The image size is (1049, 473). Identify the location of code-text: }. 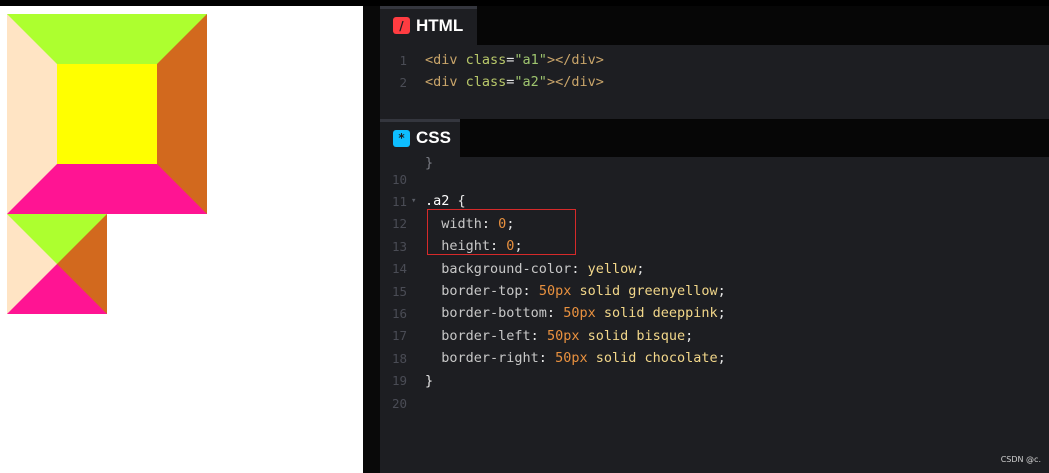
(429, 381).